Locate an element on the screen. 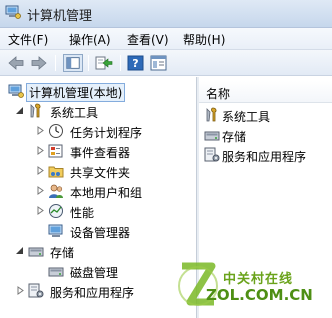  device-manager-icon is located at coordinates (55, 230).